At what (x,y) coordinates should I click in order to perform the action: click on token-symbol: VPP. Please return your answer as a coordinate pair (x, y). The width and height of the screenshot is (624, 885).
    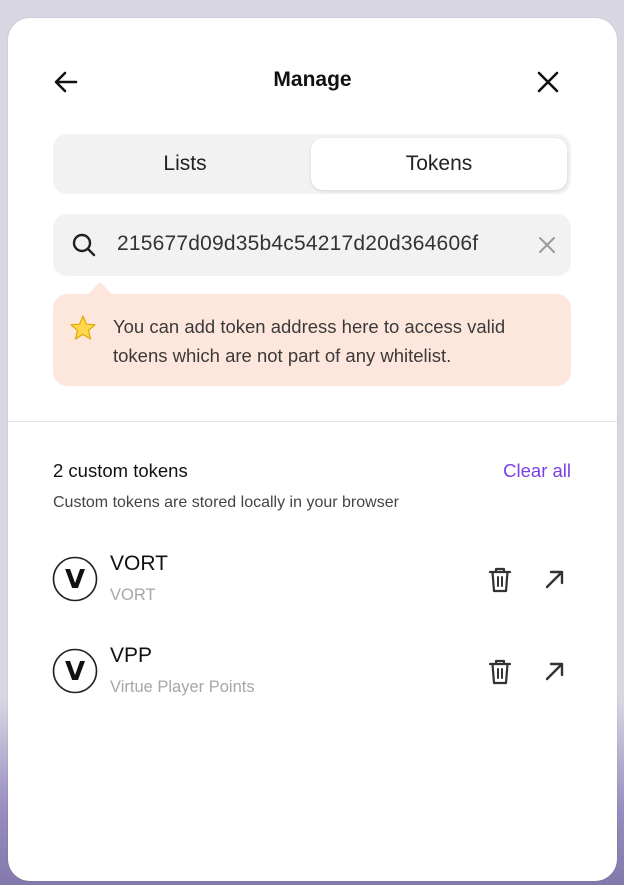
    Looking at the image, I should click on (131, 655).